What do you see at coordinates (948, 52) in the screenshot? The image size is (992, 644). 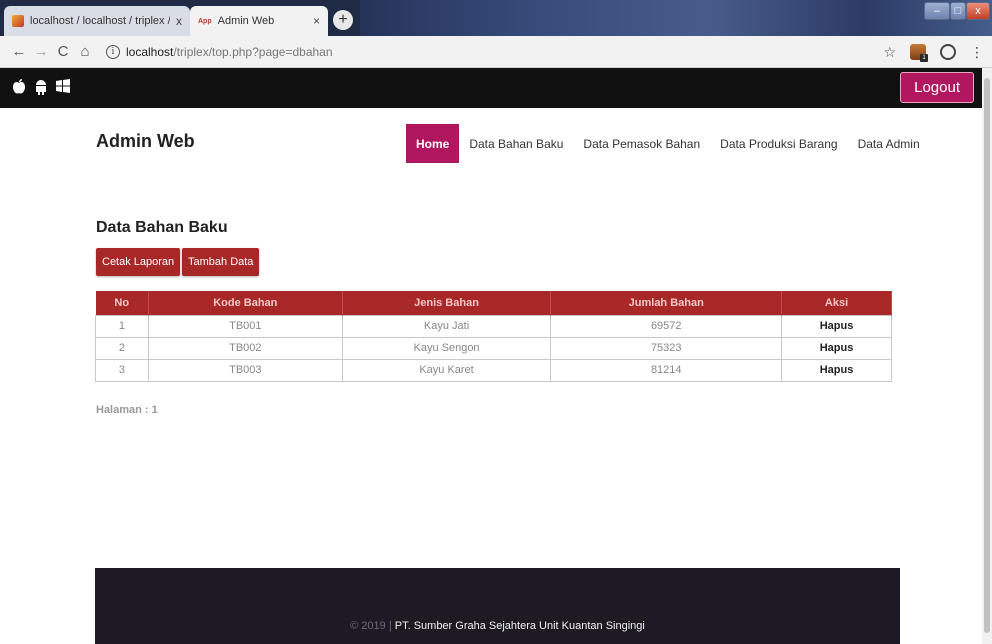 I see `profile-icon` at bounding box center [948, 52].